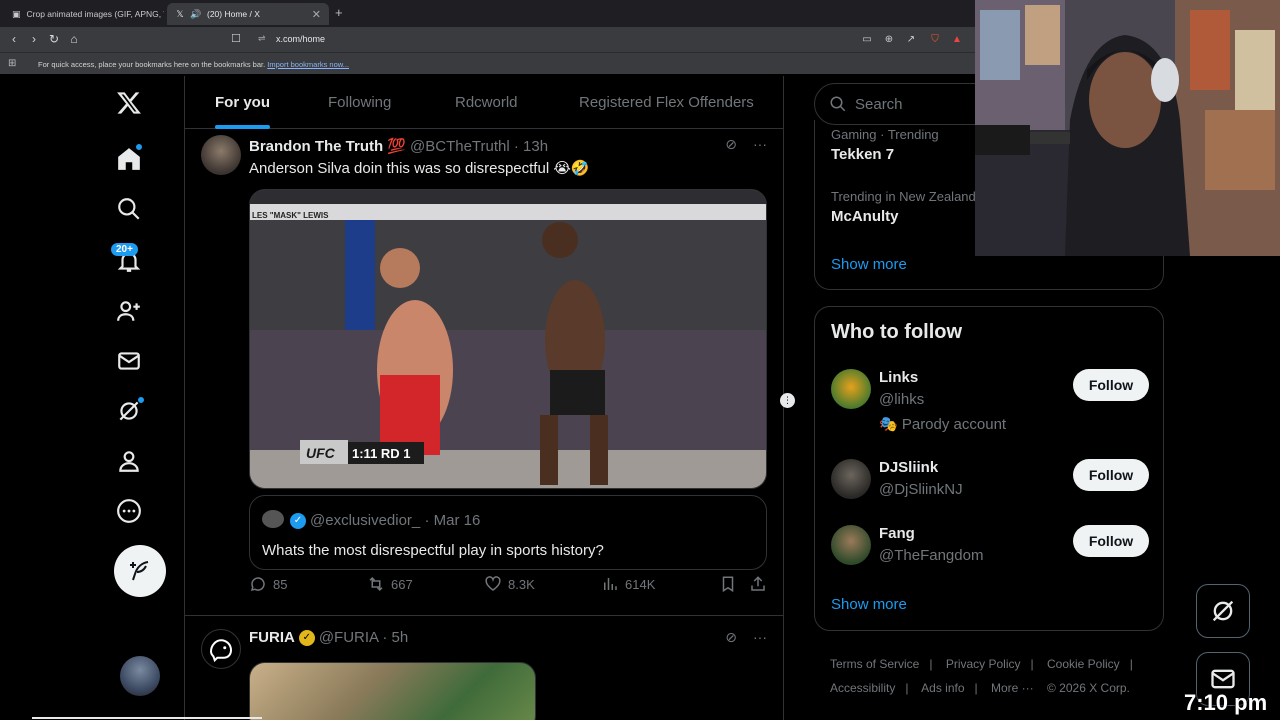 This screenshot has height=720, width=1280. Describe the element at coordinates (233, 14) in the screenshot. I see `tab-title: (20) Home / X` at that location.